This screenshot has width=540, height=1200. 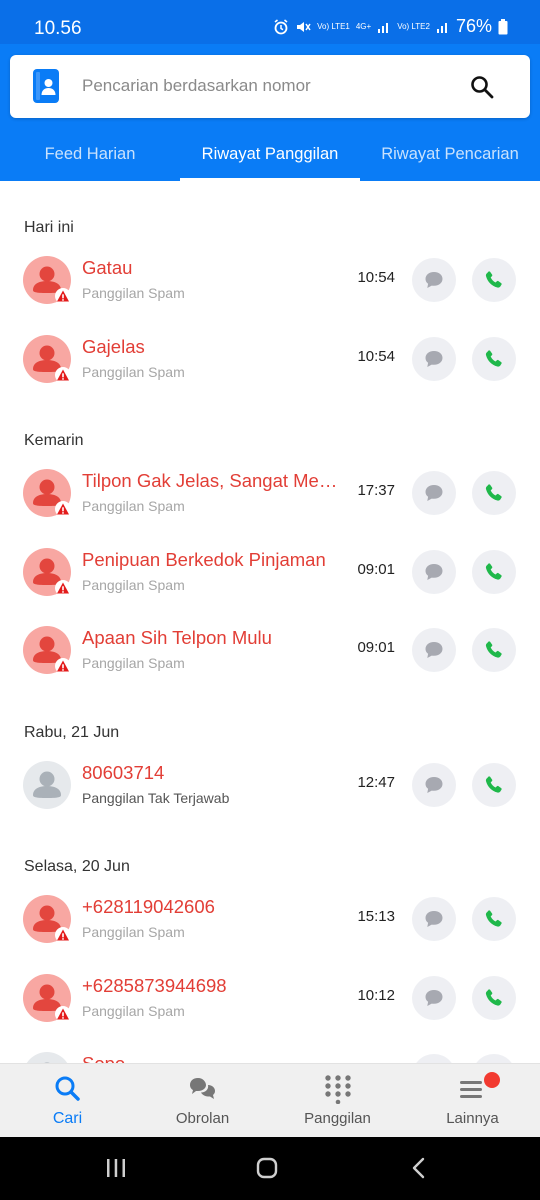 What do you see at coordinates (270, 359) in the screenshot?
I see `call-row: Gajelas Panggilan Spam 10:54` at bounding box center [270, 359].